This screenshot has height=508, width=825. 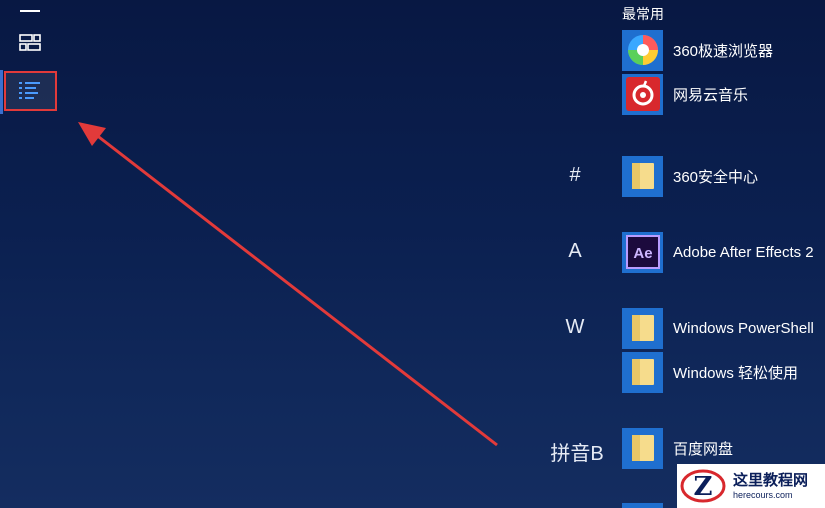 I want to click on app-item-360-browser: 360极速浏览器, so click(x=697, y=50).